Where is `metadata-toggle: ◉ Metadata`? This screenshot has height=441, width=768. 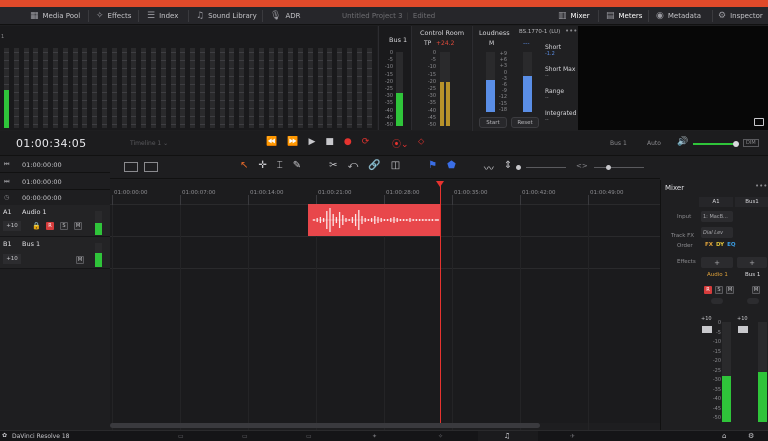
metadata-toggle: ◉ Metadata is located at coordinates (678, 16).